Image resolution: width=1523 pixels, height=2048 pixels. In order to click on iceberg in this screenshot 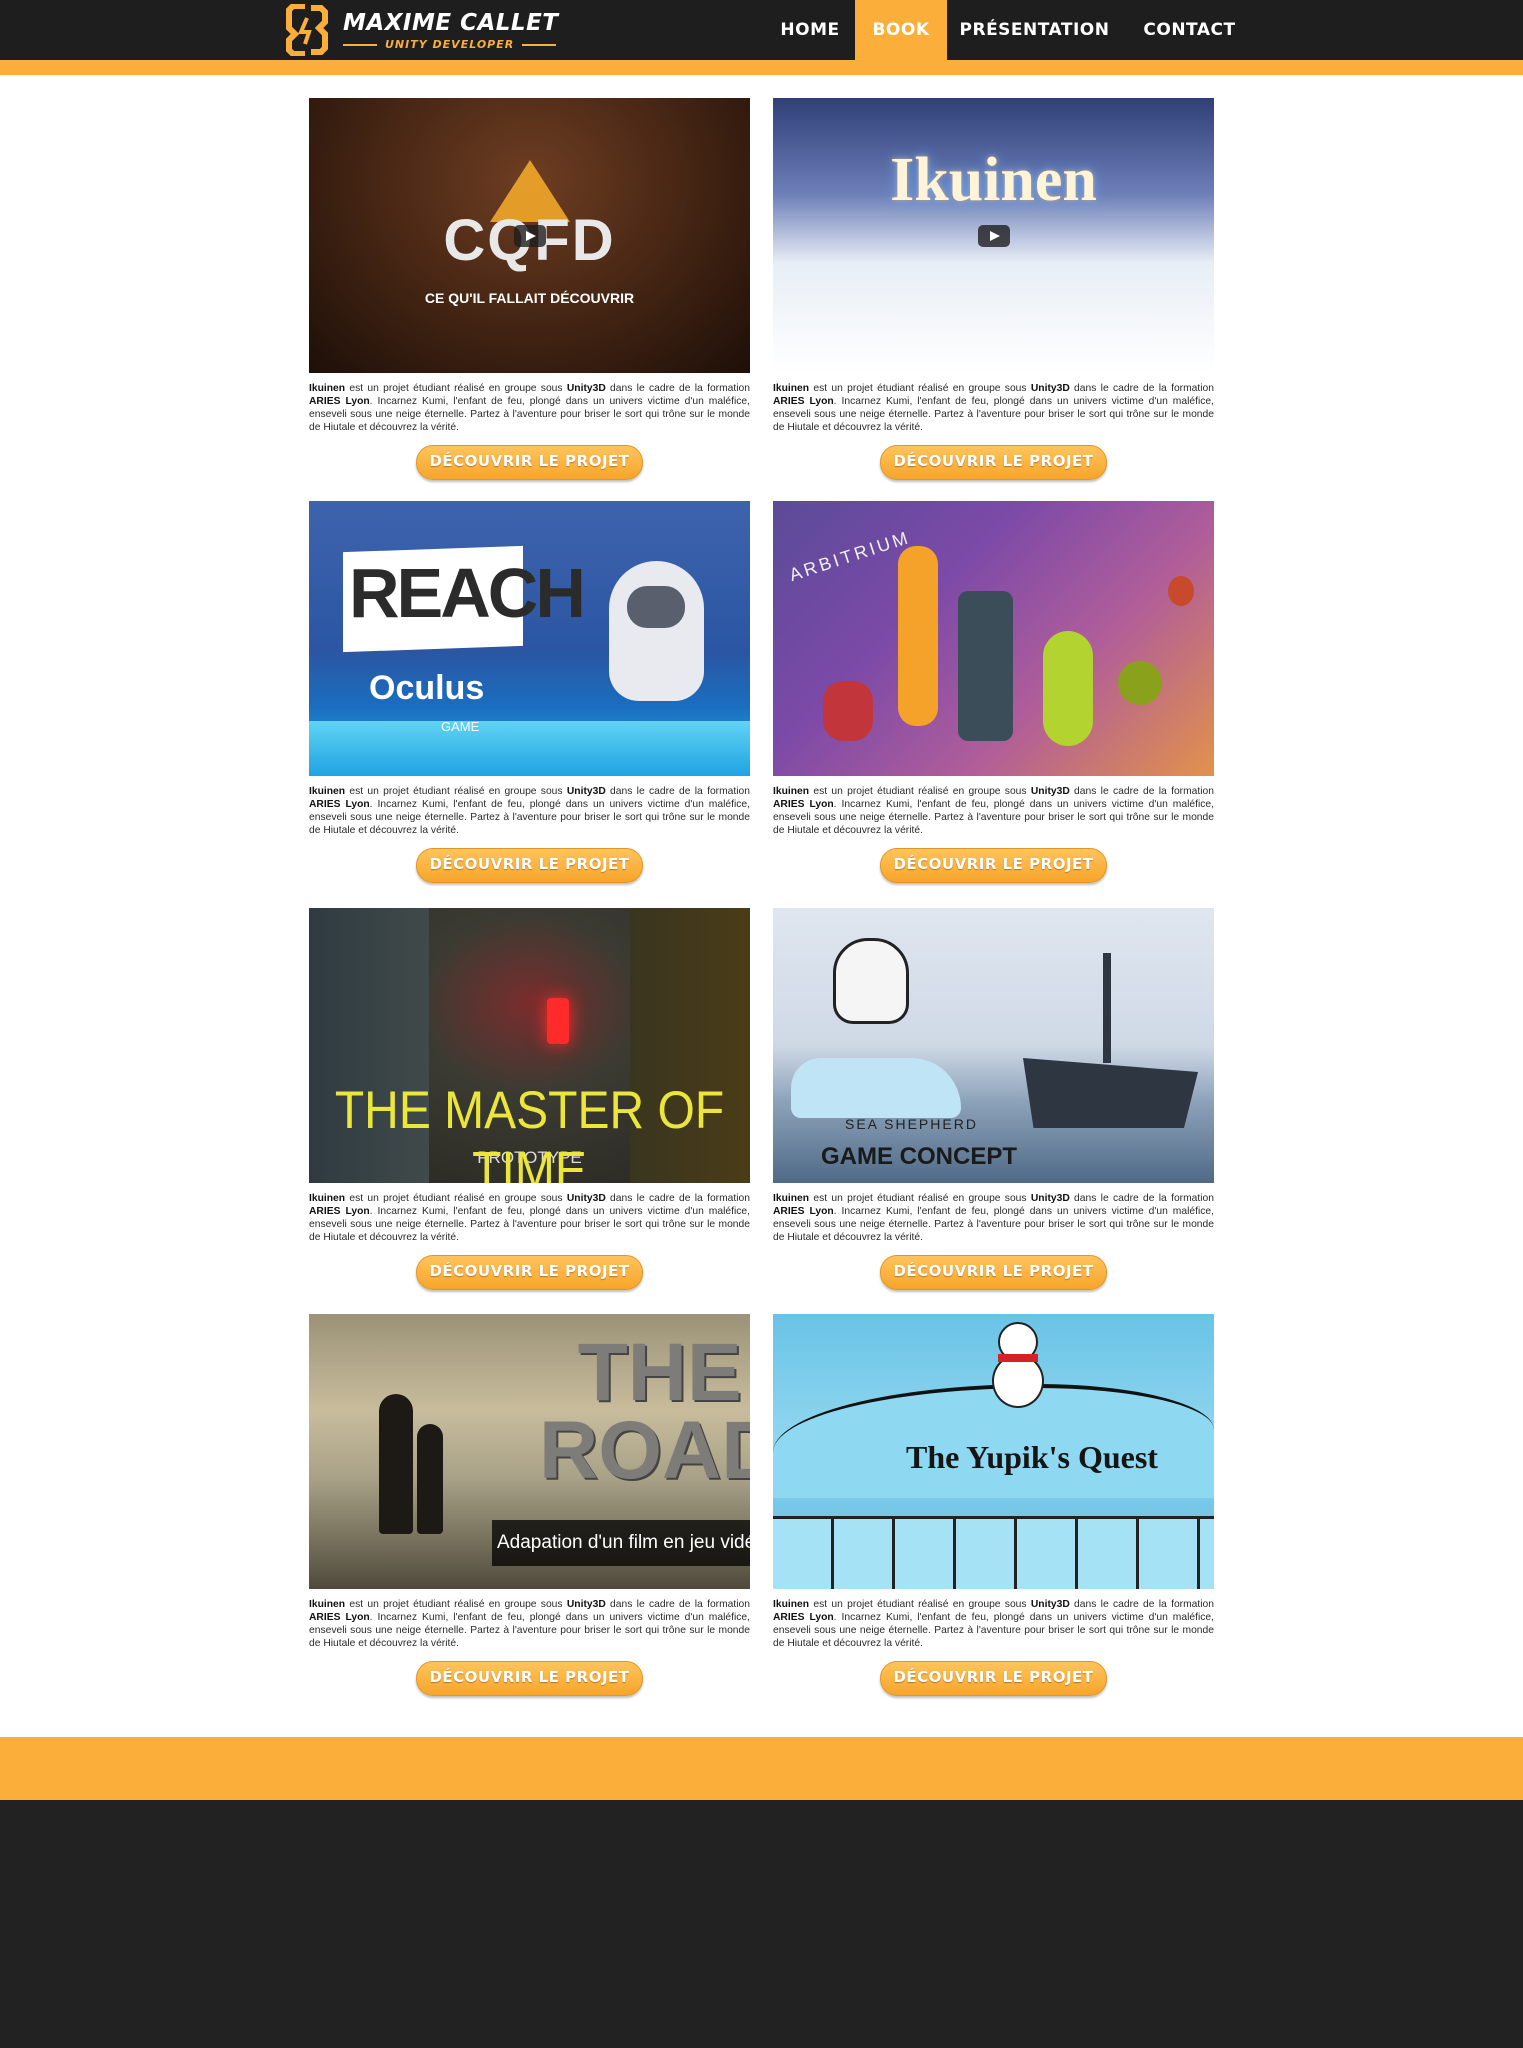, I will do `click(876, 1088)`.